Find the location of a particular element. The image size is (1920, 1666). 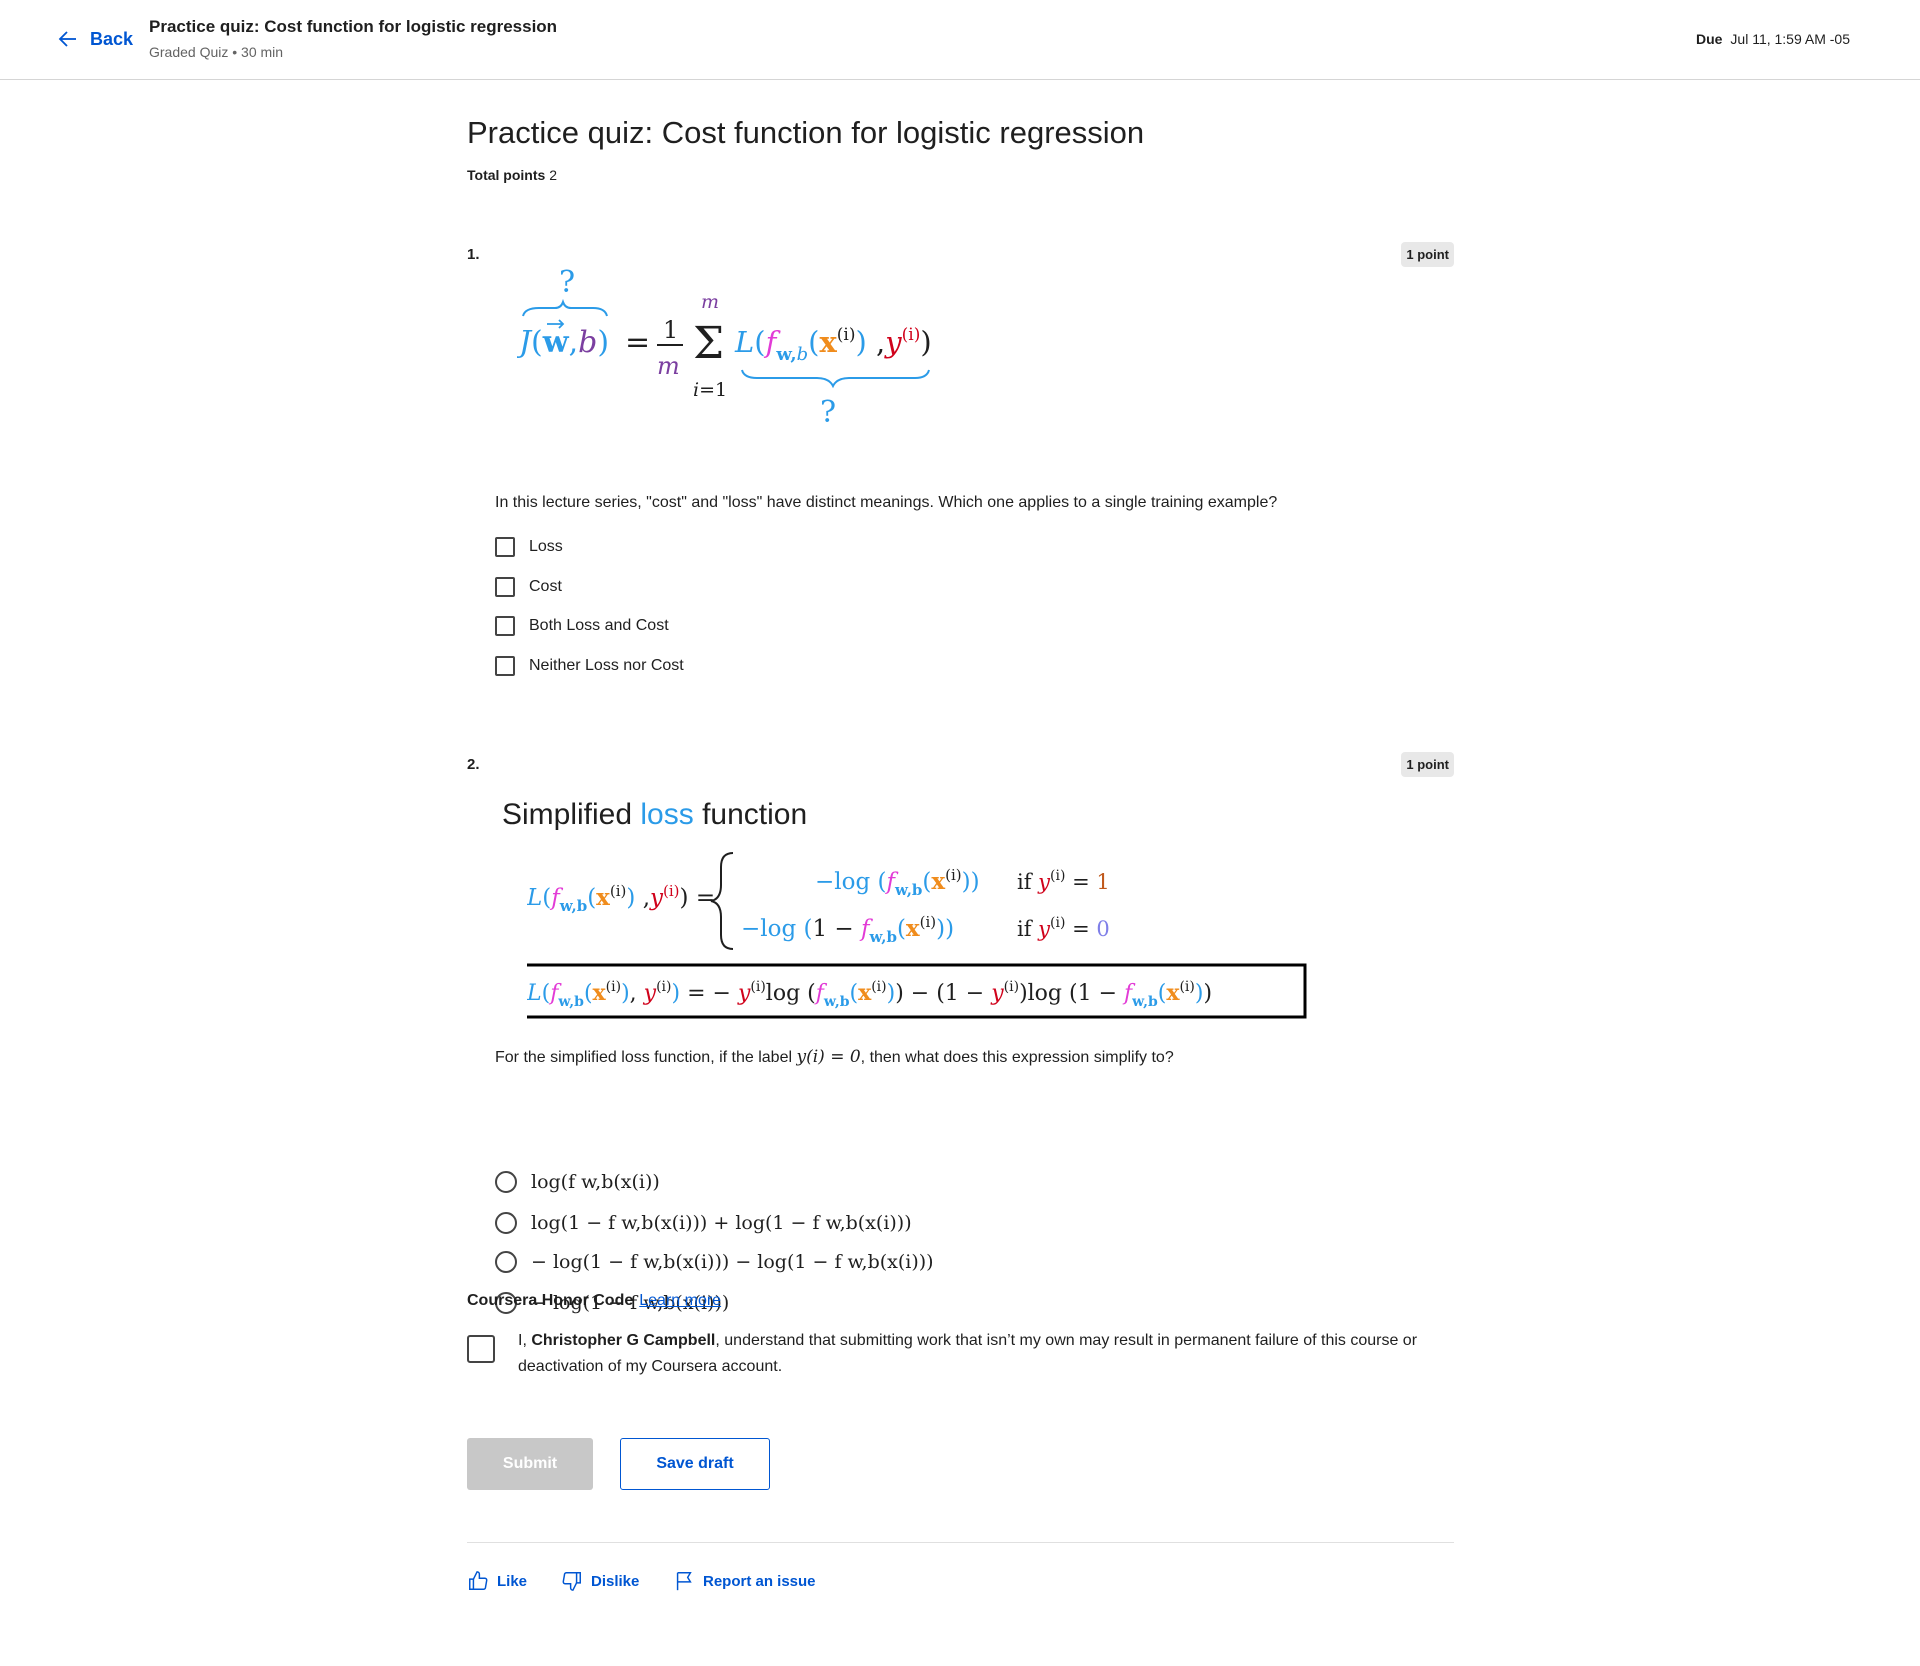

slide-title-highlight: loss is located at coordinates (667, 814).